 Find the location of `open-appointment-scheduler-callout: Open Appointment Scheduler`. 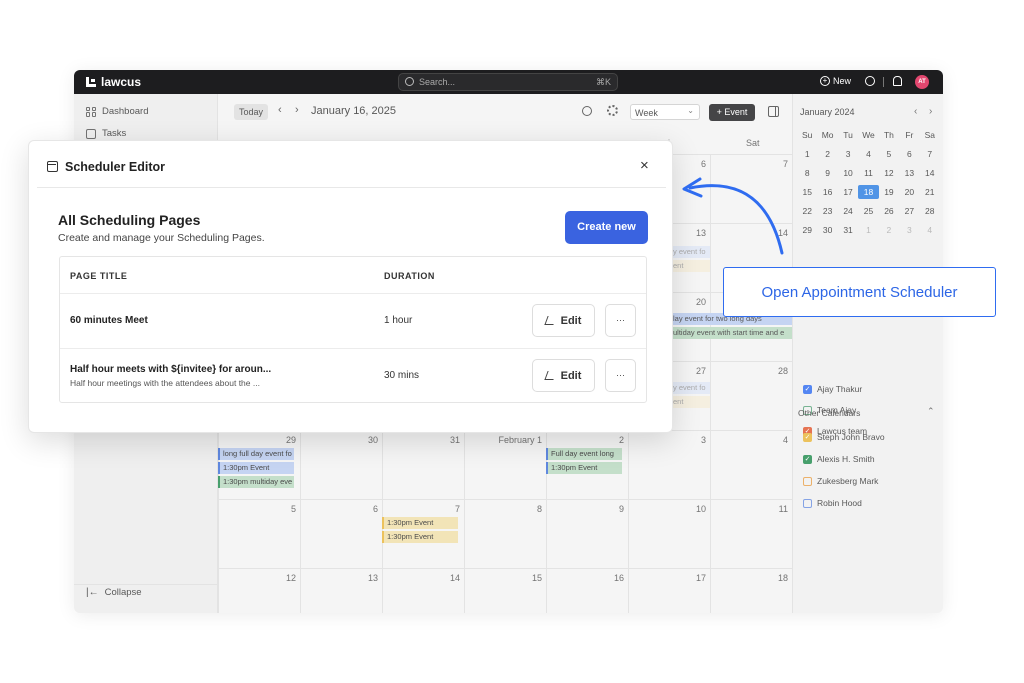

open-appointment-scheduler-callout: Open Appointment Scheduler is located at coordinates (859, 292).